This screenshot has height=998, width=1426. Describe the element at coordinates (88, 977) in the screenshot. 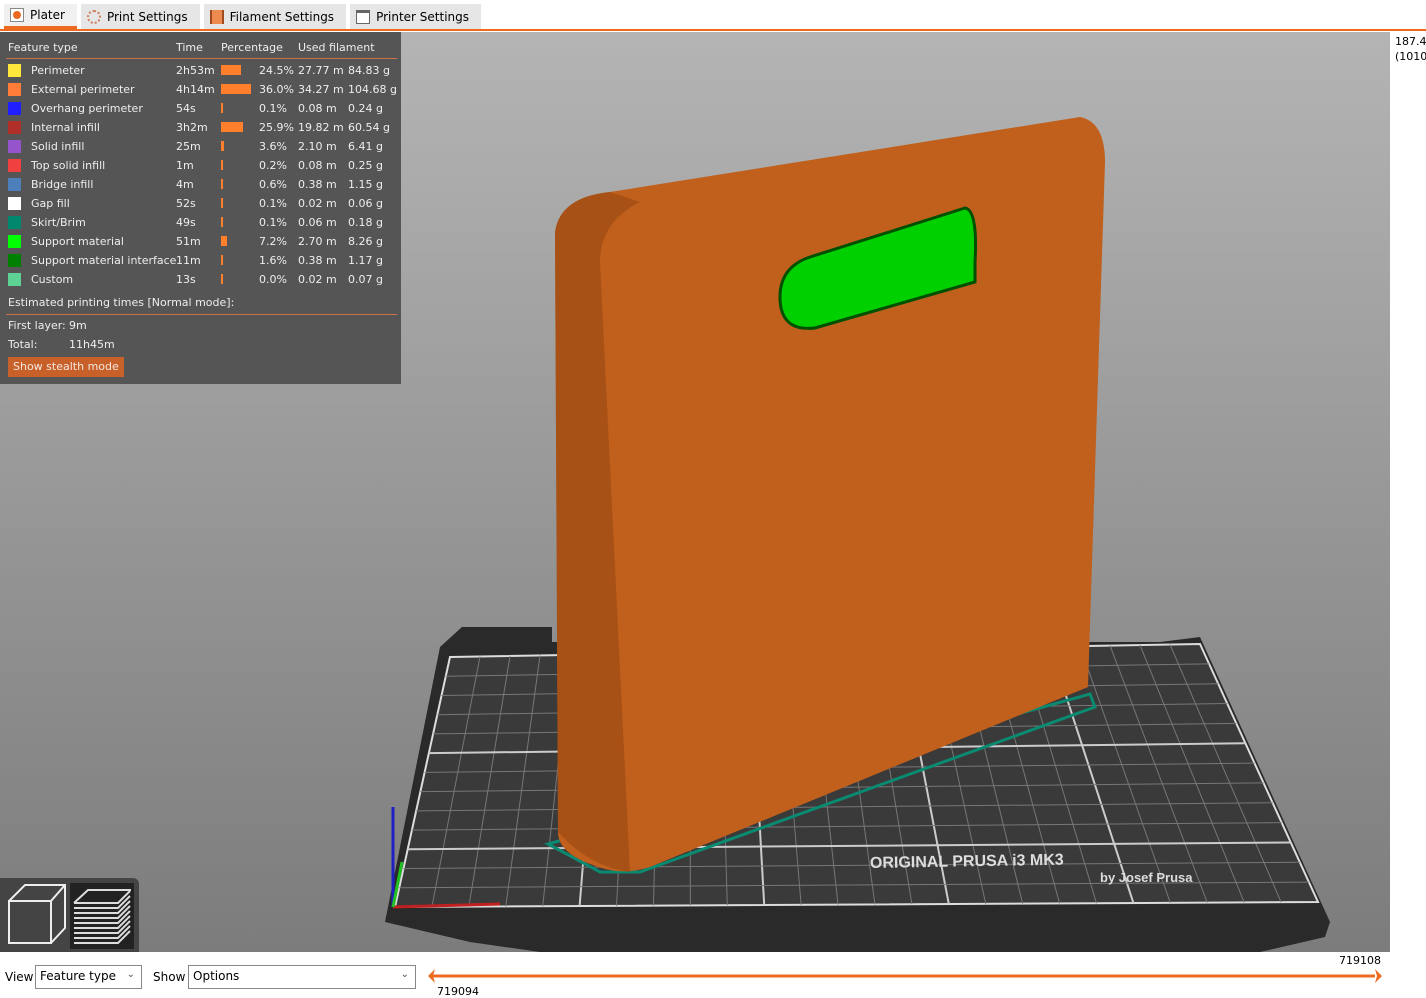

I see `view-type-select: Feature type⌄` at that location.